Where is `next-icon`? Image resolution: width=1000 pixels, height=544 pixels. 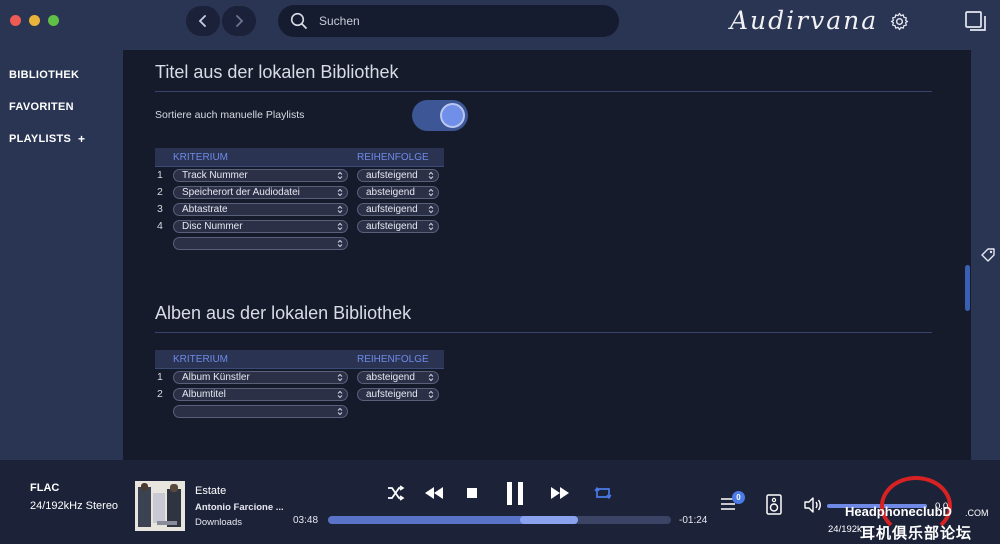
next-icon is located at coordinates (560, 493).